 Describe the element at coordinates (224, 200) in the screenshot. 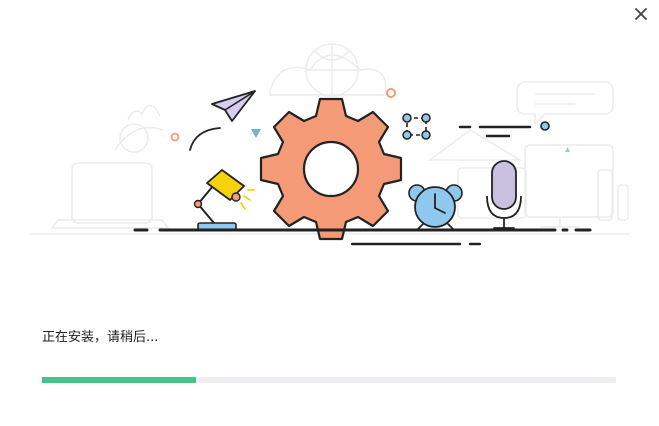

I see `desk-lamp-icon` at that location.